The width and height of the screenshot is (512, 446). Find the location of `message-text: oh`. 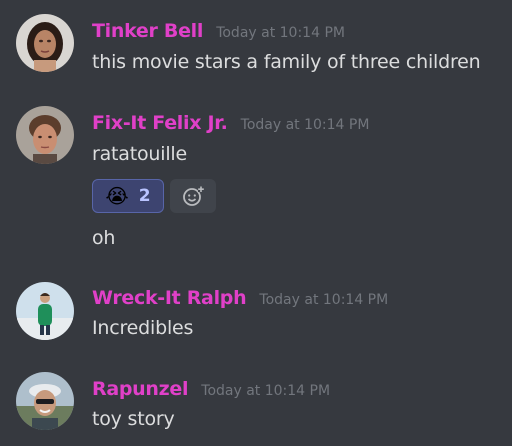

message-text: oh is located at coordinates (104, 238).